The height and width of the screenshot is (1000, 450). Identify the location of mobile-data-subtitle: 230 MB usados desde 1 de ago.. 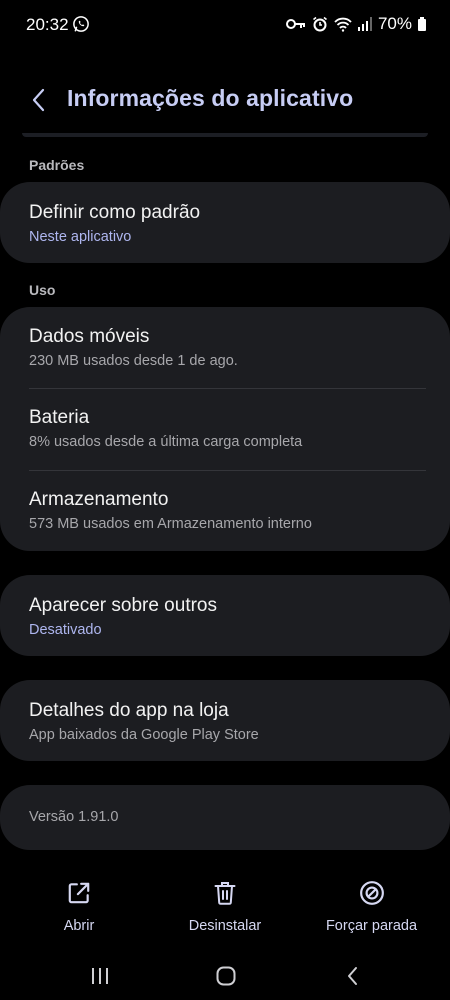
(133, 361).